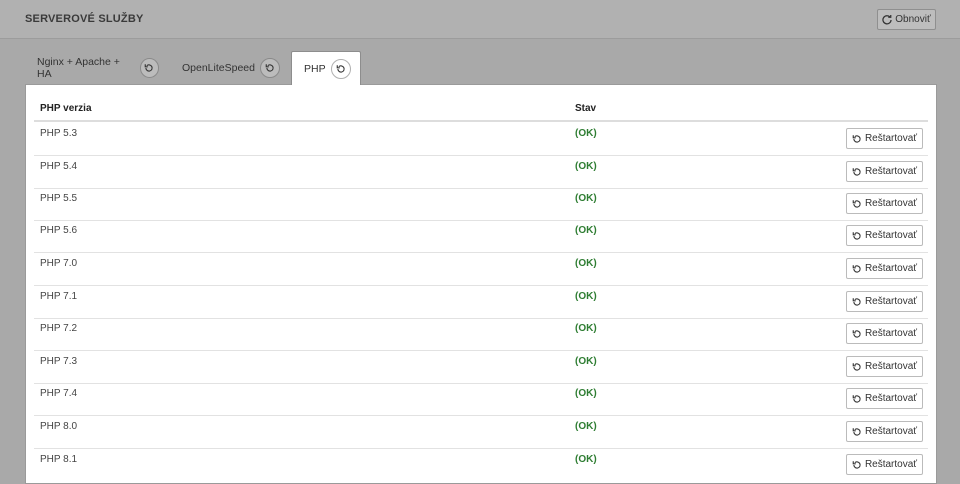  Describe the element at coordinates (315, 68) in the screenshot. I see `tab-label: PHP` at that location.